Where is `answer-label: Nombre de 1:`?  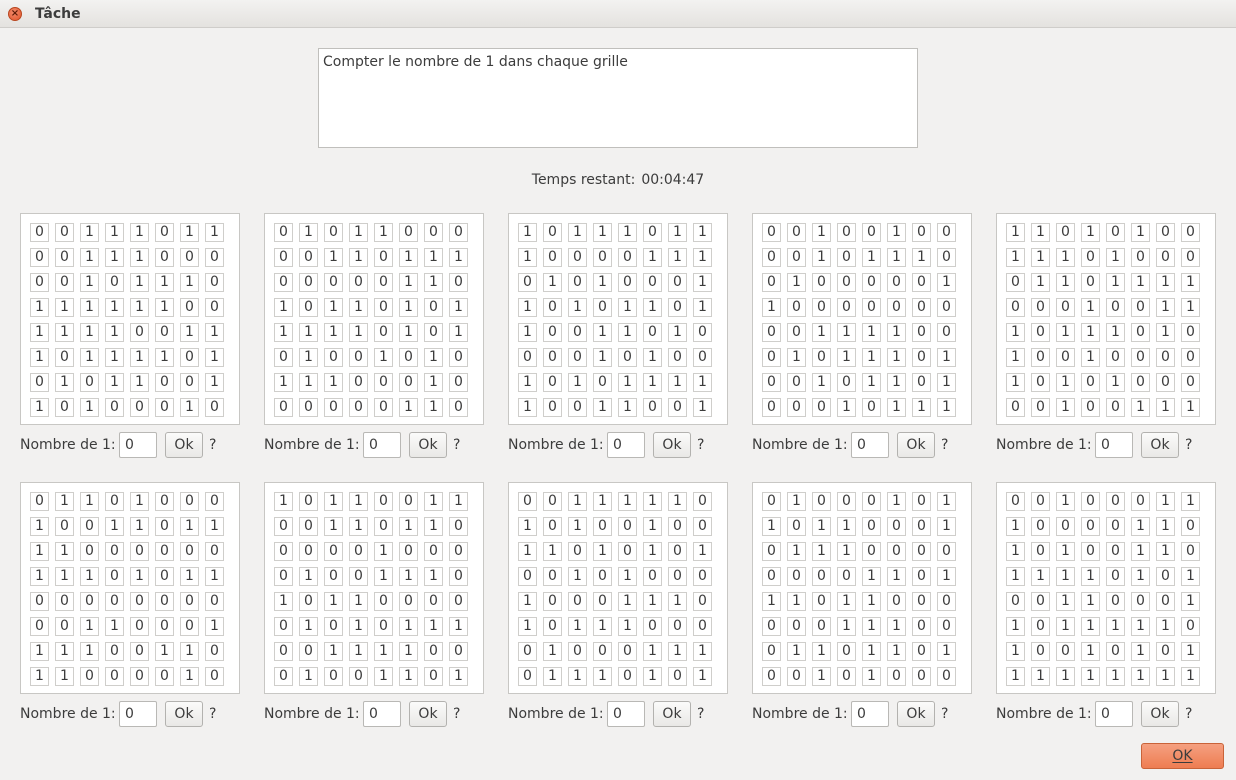
answer-label: Nombre de 1: is located at coordinates (800, 714).